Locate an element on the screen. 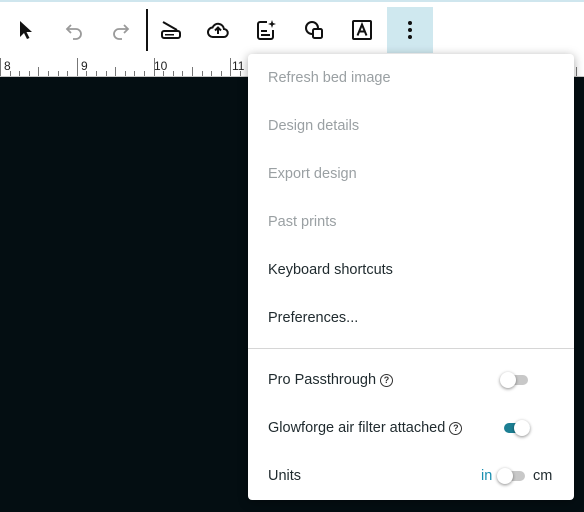 The height and width of the screenshot is (512, 584). pro-passthrough-toggle is located at coordinates (514, 380).